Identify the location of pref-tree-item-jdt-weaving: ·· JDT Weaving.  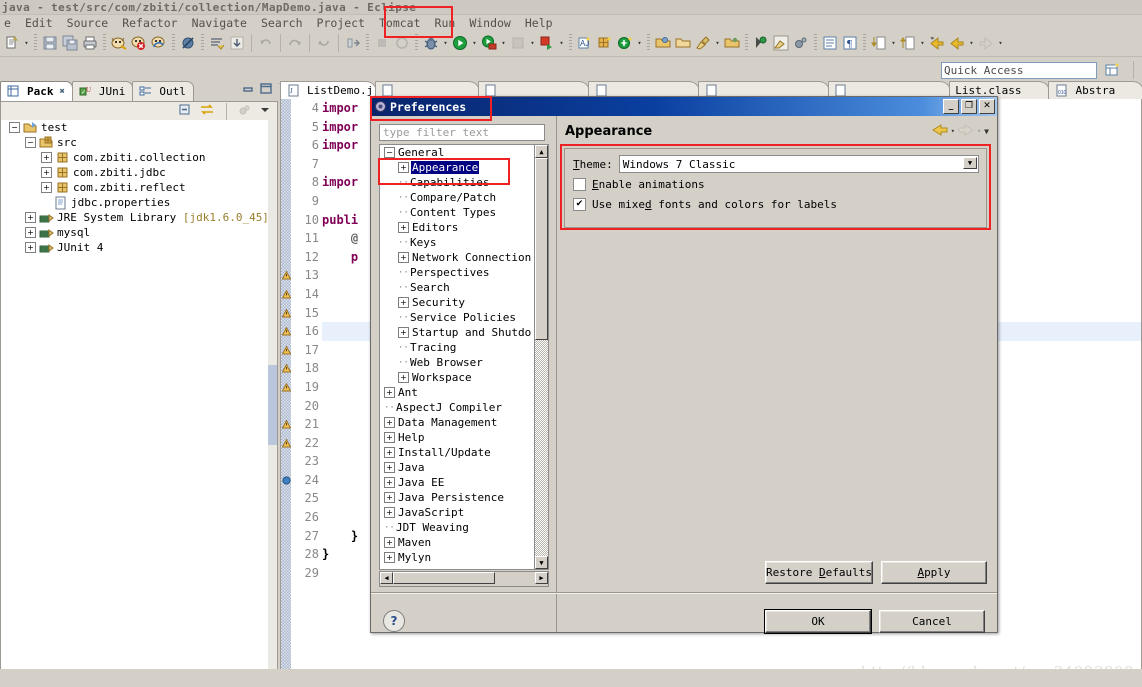
(457, 527).